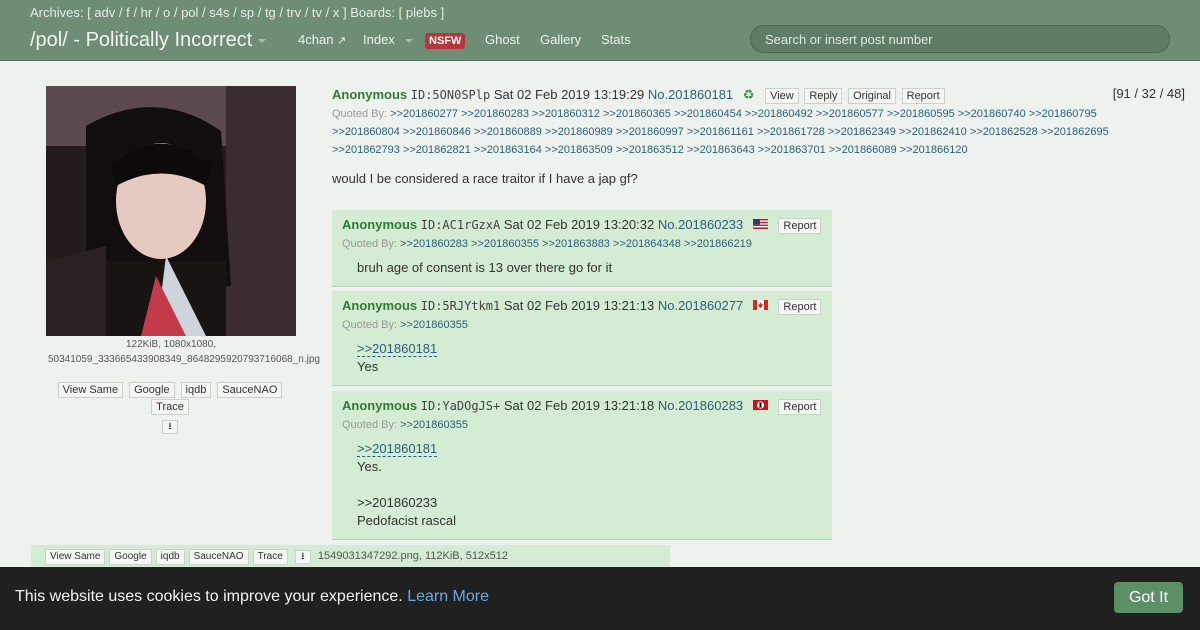 This screenshot has height=630, width=1200. Describe the element at coordinates (760, 223) in the screenshot. I see `us-flag-icon` at that location.